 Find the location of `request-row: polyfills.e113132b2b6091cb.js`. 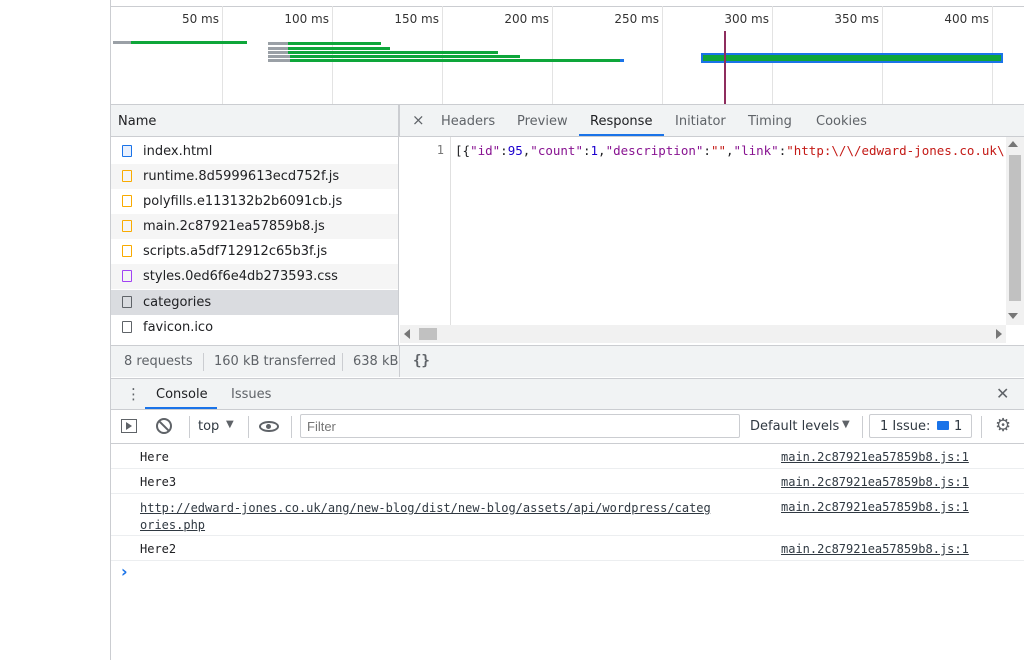

request-row: polyfills.e113132b2b6091cb.js is located at coordinates (255, 201).